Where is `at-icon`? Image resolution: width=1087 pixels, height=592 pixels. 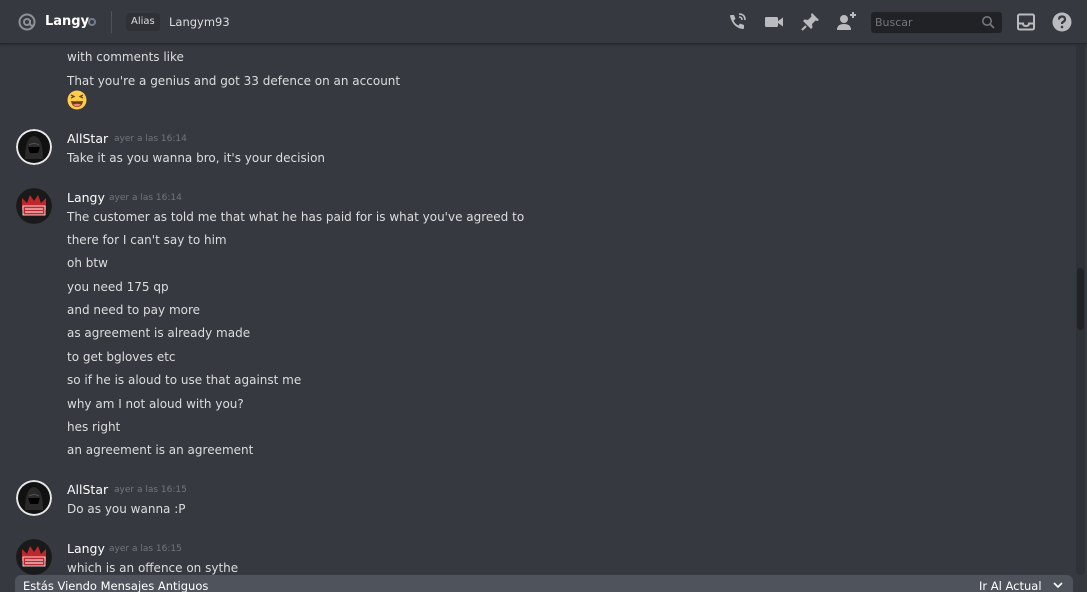
at-icon is located at coordinates (27, 22).